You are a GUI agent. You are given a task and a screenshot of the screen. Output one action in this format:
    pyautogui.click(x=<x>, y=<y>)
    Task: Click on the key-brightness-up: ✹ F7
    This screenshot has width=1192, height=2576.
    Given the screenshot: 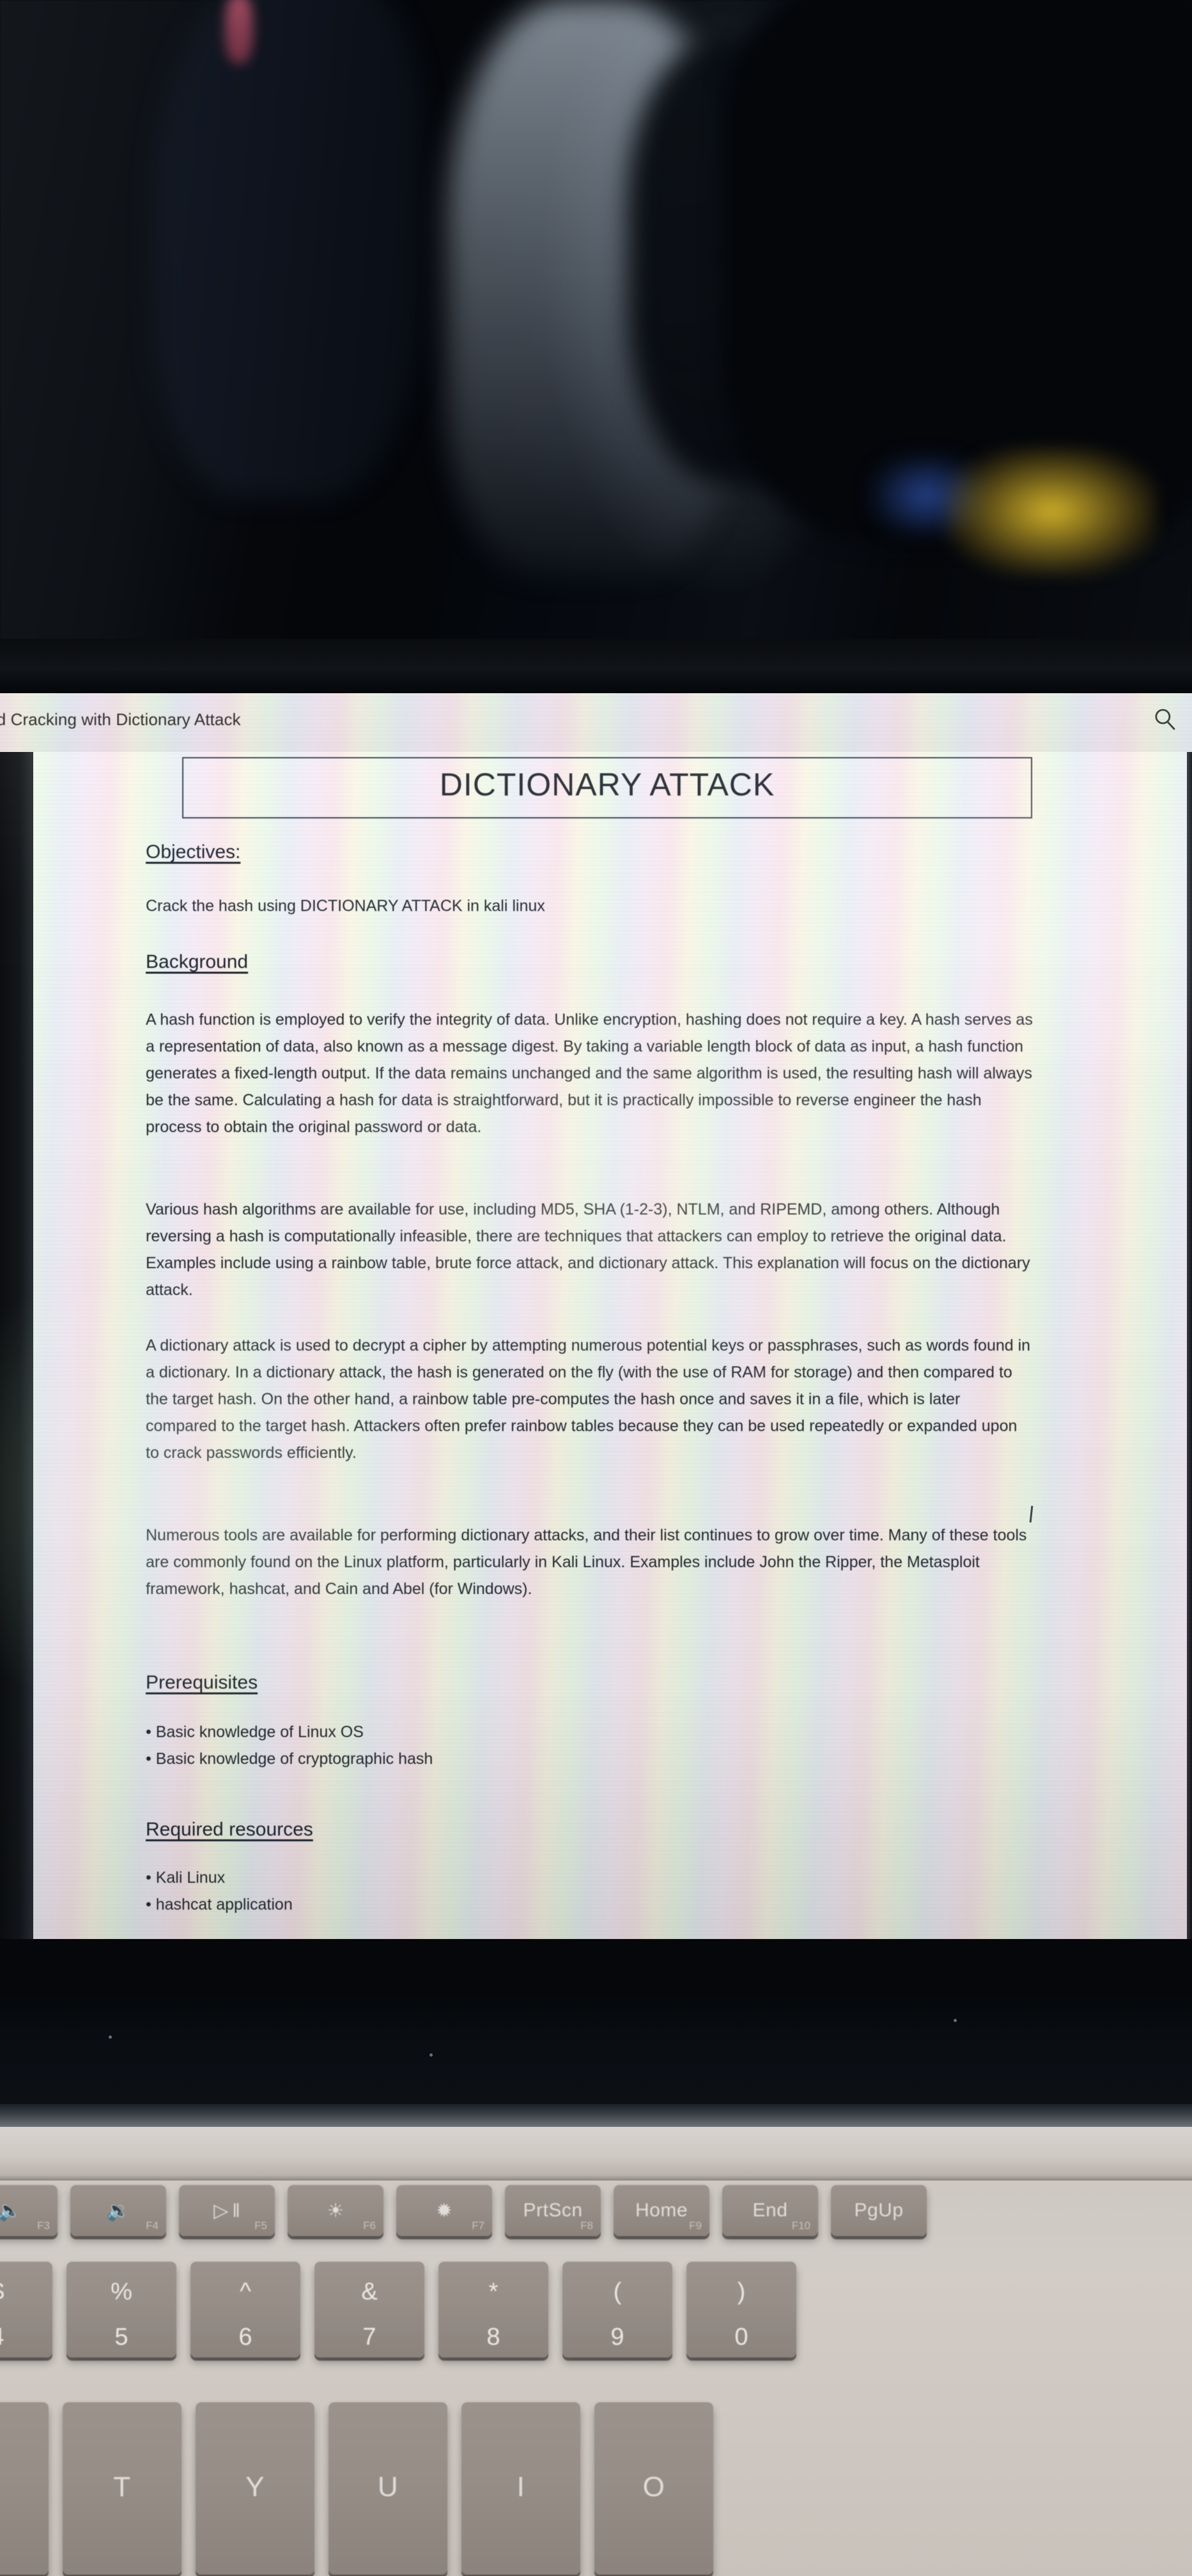 What is the action you would take?
    pyautogui.click(x=444, y=2210)
    